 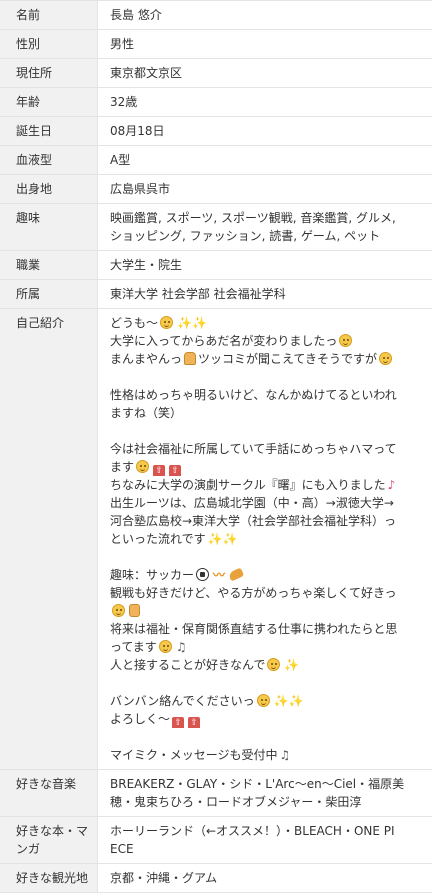 What do you see at coordinates (203, 574) in the screenshot?
I see `soccer-ball-icon` at bounding box center [203, 574].